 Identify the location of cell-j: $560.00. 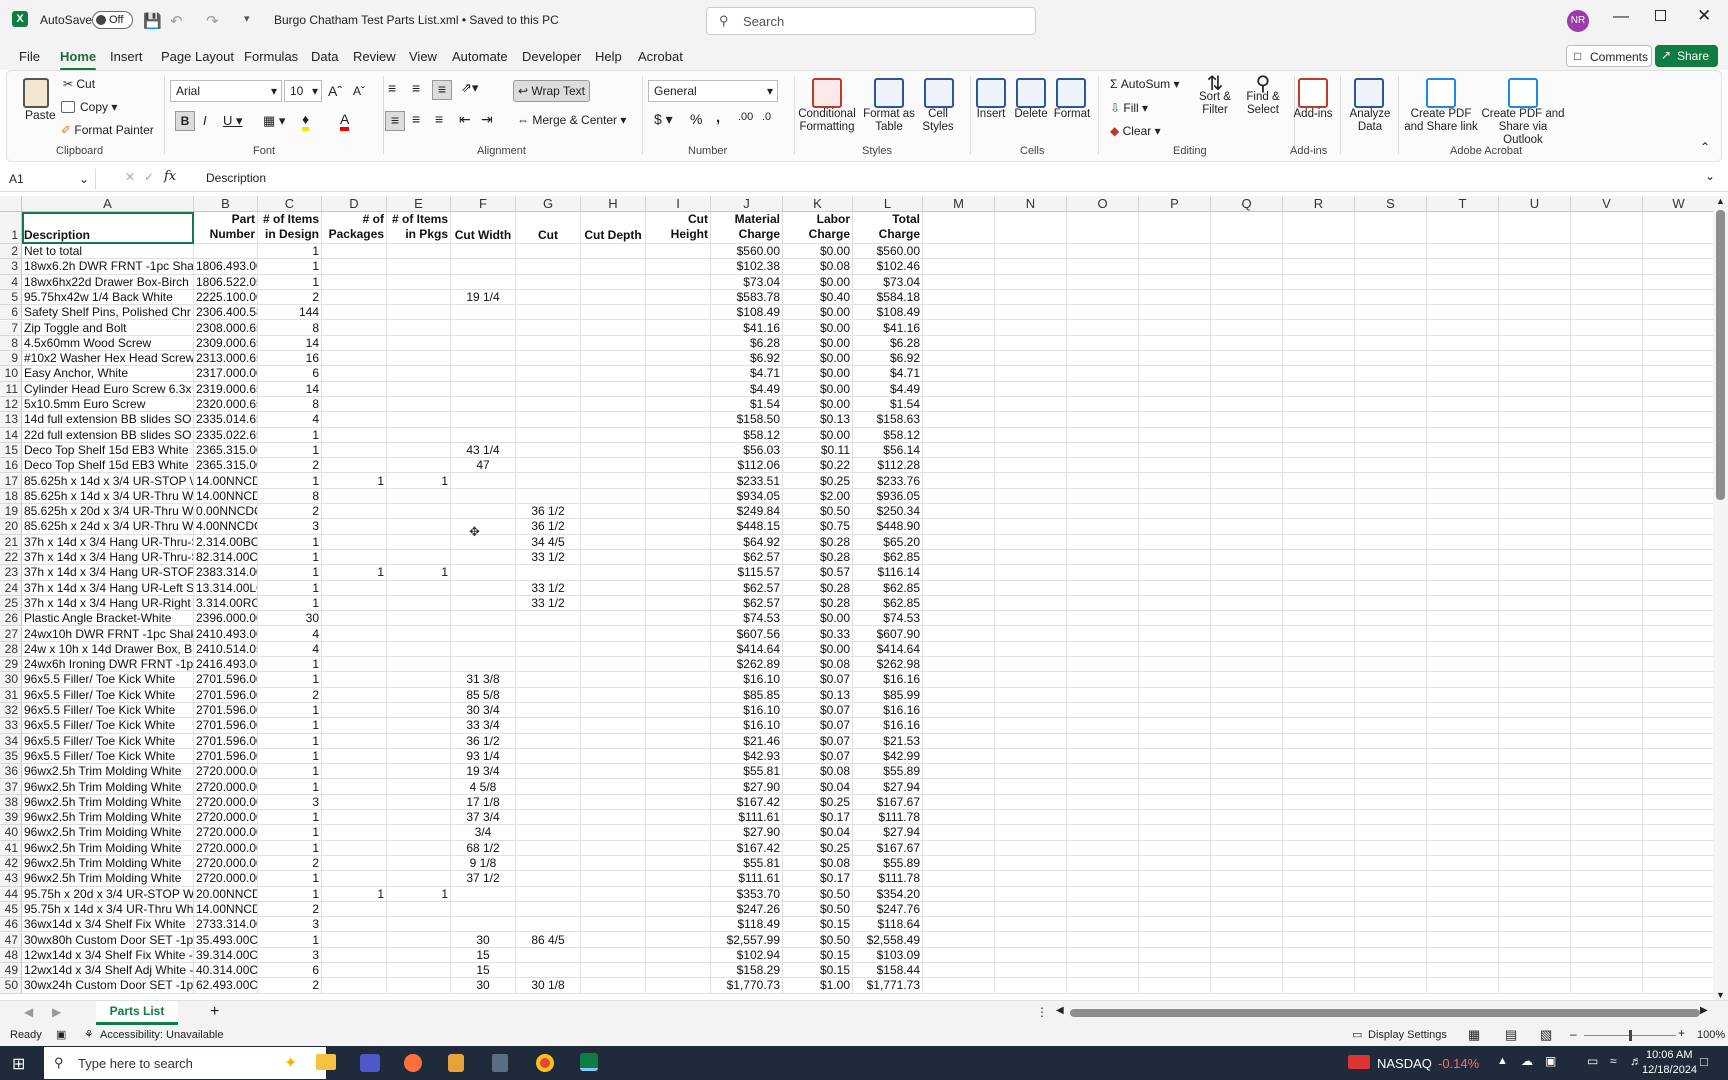
(747, 252).